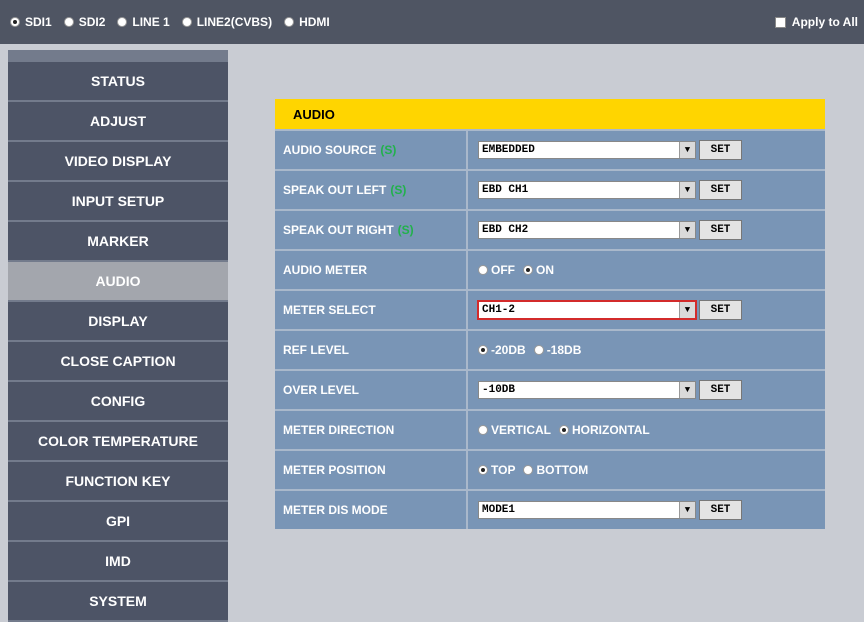 The width and height of the screenshot is (864, 622). I want to click on setting-row-audio-source: AUDIO SOURCE (S) EMBEDDED ▼ SET, so click(550, 149).